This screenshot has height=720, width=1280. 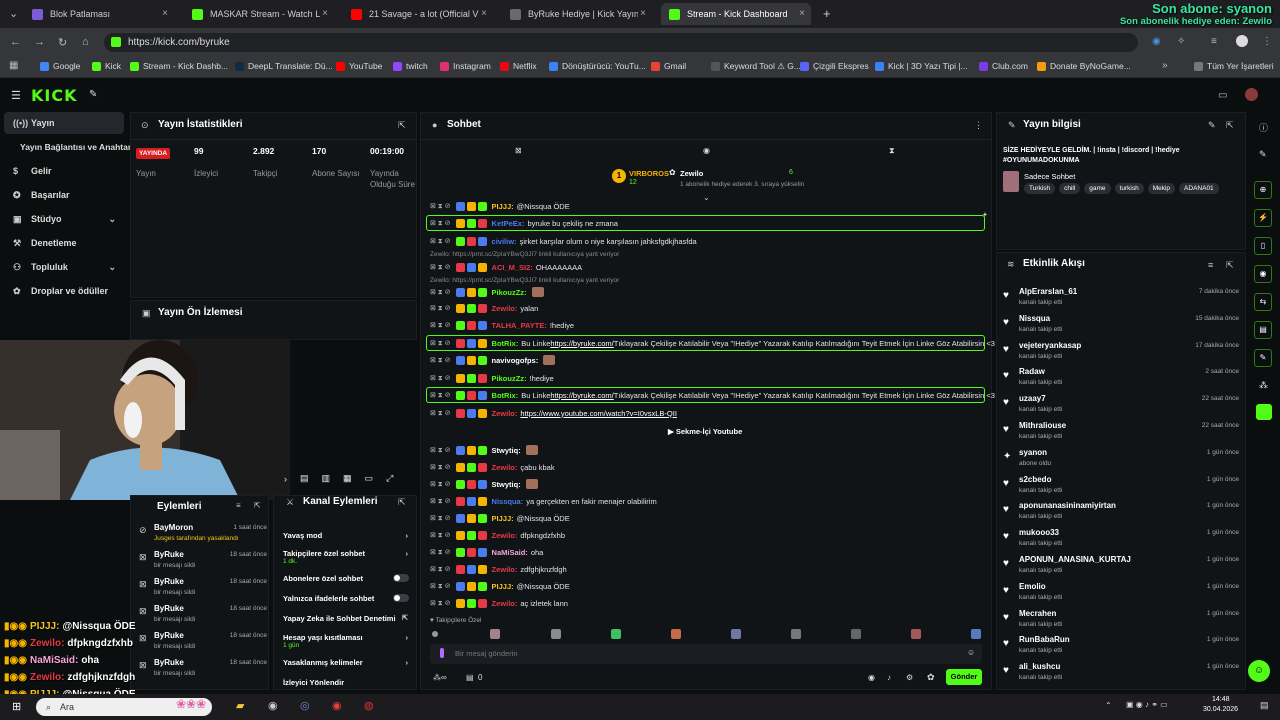 I want to click on gift-settings-icon: ✿, so click(x=931, y=677).